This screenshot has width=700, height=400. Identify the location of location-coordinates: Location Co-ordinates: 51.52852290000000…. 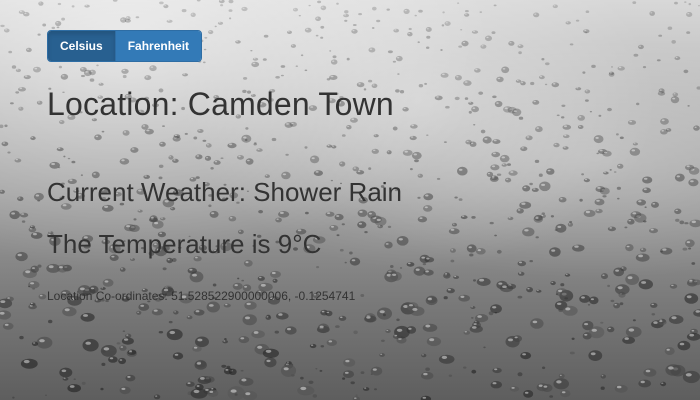
(201, 296).